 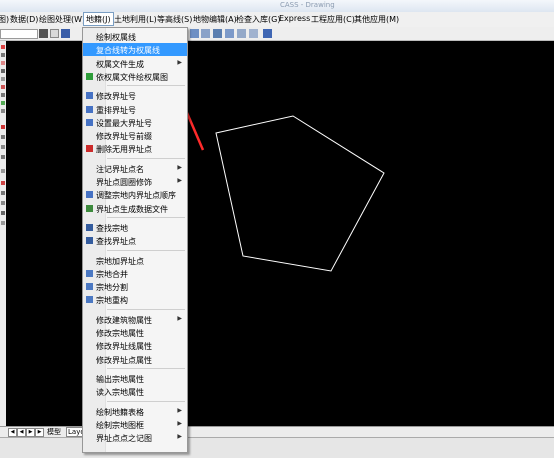 What do you see at coordinates (135, 227) in the screenshot?
I see `menu-item: 查找宗地` at bounding box center [135, 227].